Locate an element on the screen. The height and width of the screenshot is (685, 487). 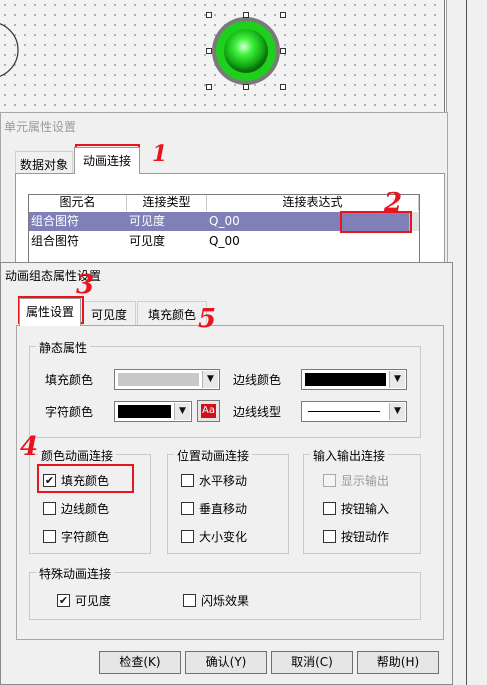
line-style-dropdown: ▼ is located at coordinates (354, 411).